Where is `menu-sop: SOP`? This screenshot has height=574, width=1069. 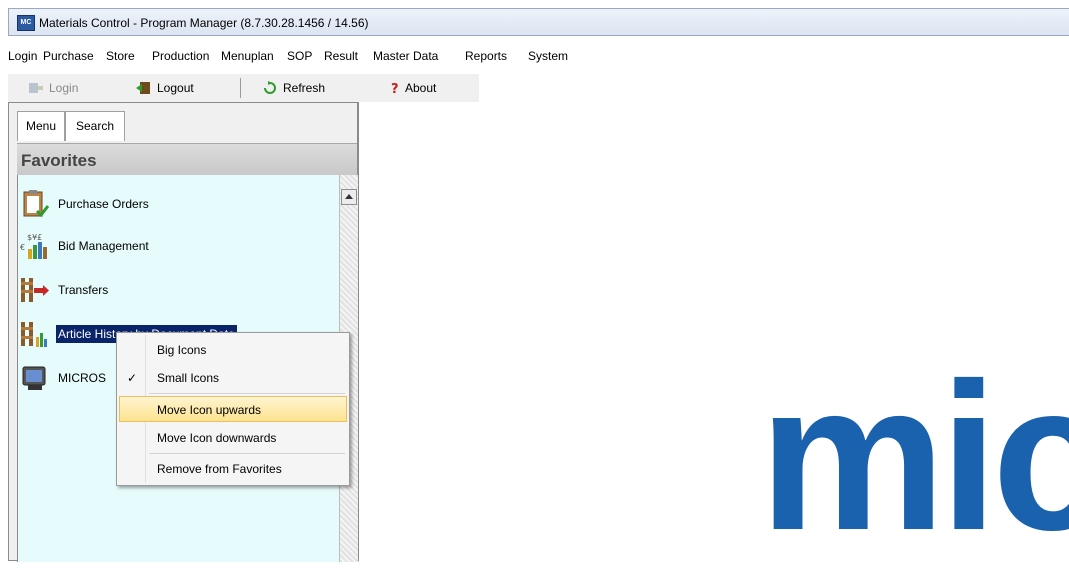 menu-sop: SOP is located at coordinates (299, 56).